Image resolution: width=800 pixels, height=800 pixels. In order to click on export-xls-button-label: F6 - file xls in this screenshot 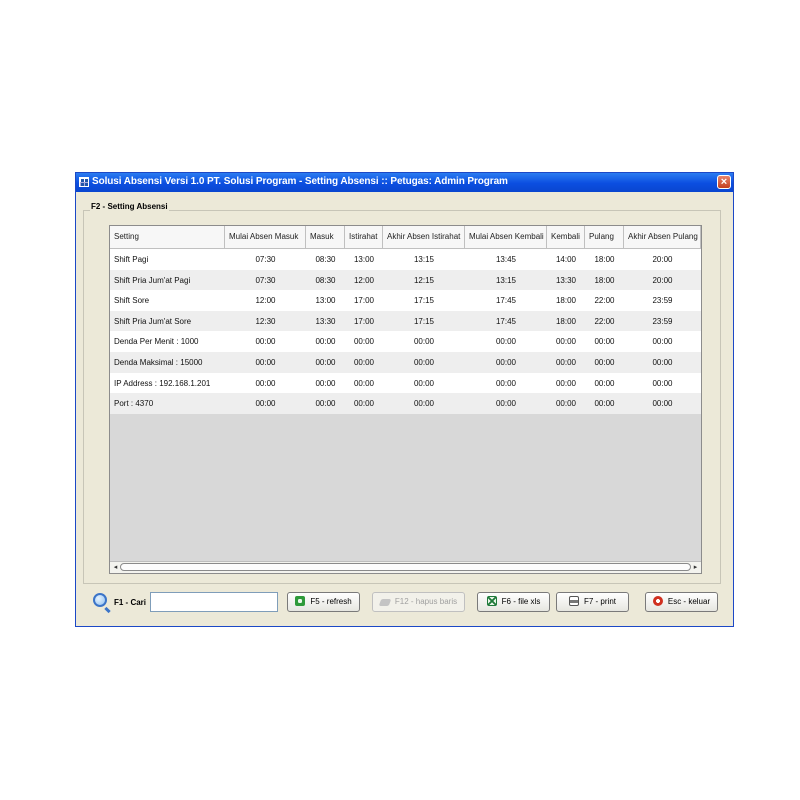, I will do `click(521, 601)`.